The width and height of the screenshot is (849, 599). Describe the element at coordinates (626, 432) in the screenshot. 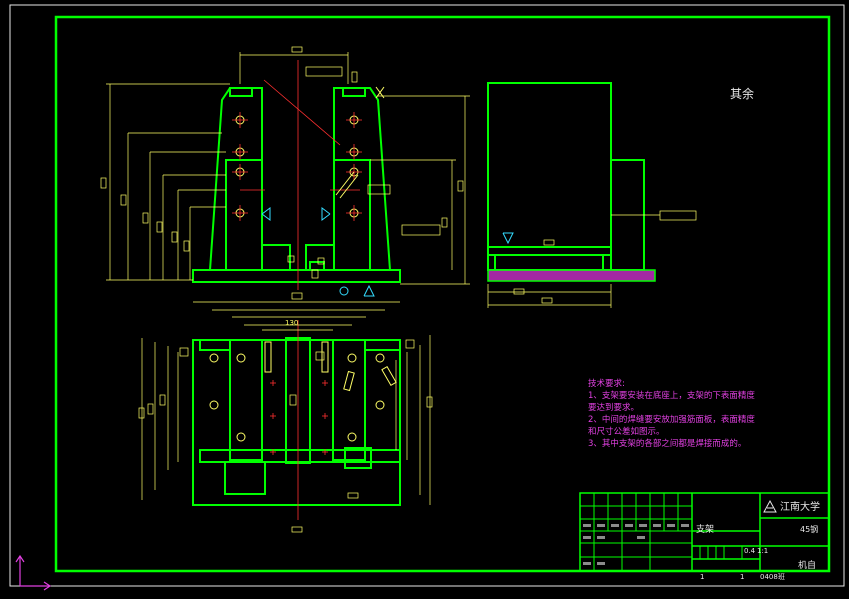

I see `tech-req-line-4: 和尺寸公差如图示。` at that location.